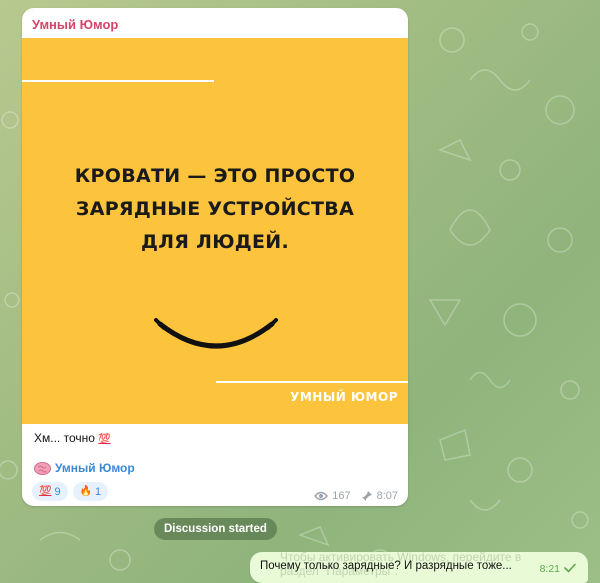 The image size is (600, 583). I want to click on headline-line-3: ДЛЯ ЛЮДЕЙ., so click(215, 242).